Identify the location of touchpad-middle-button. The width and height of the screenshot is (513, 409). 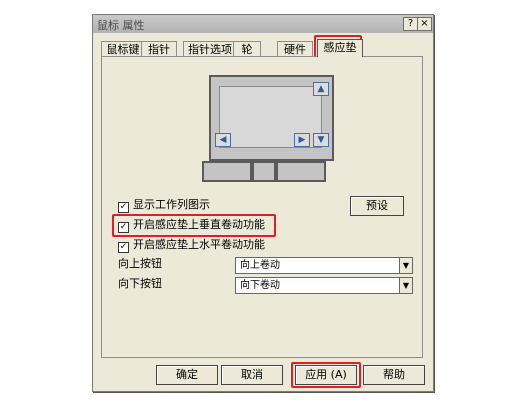
(264, 171).